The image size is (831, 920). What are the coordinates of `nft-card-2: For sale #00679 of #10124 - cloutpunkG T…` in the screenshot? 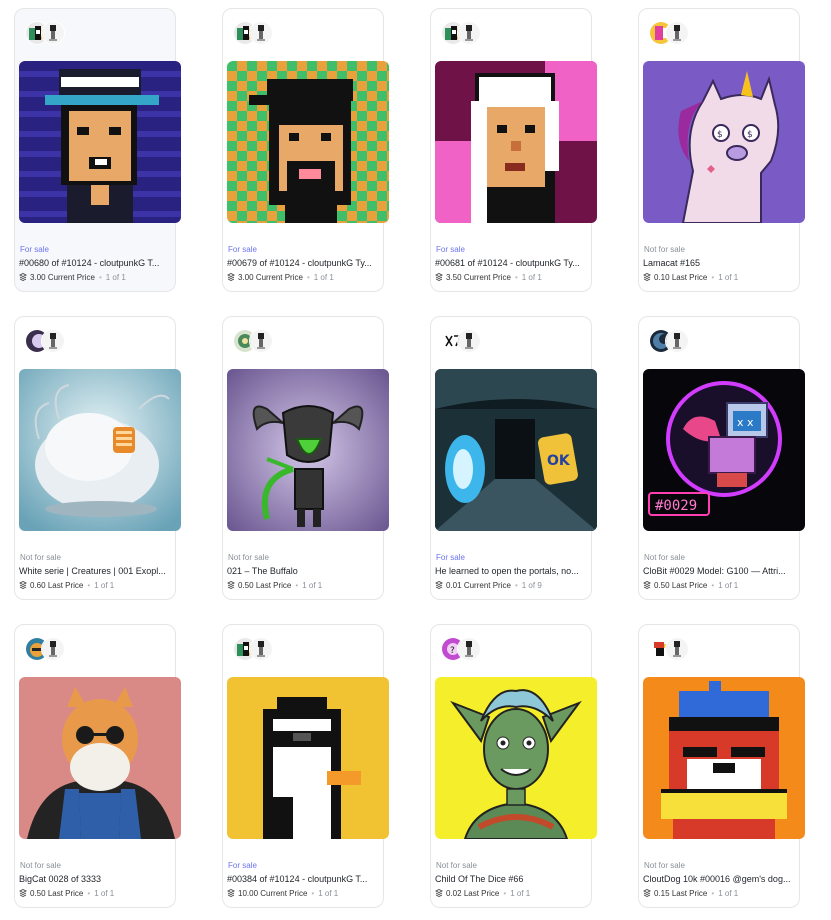 It's located at (305, 150).